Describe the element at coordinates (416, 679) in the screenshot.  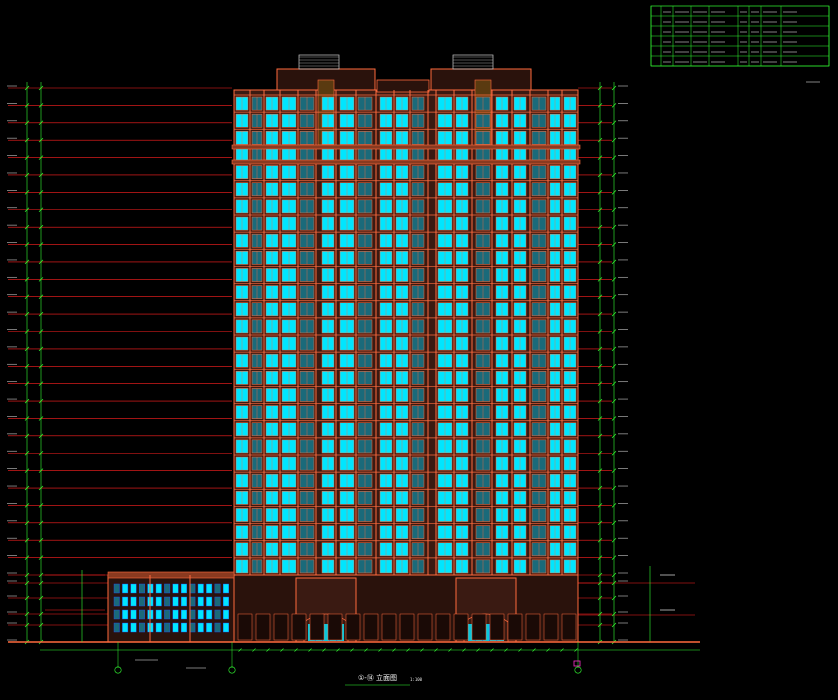
I see `drawing-scale-text: 1:100` at that location.